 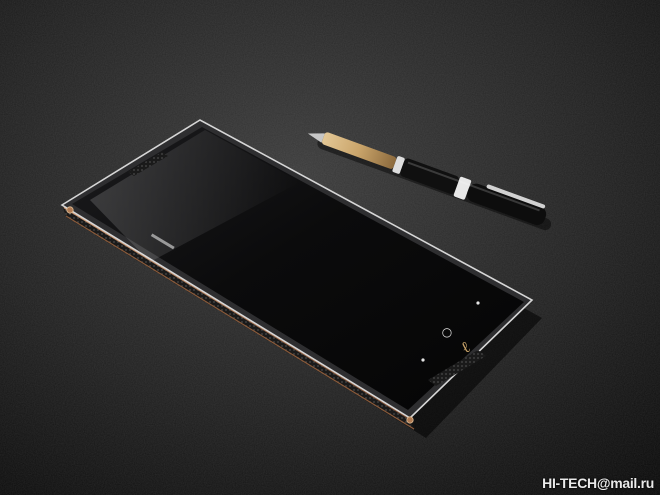 I want to click on corner-screw-left, so click(x=70, y=210).